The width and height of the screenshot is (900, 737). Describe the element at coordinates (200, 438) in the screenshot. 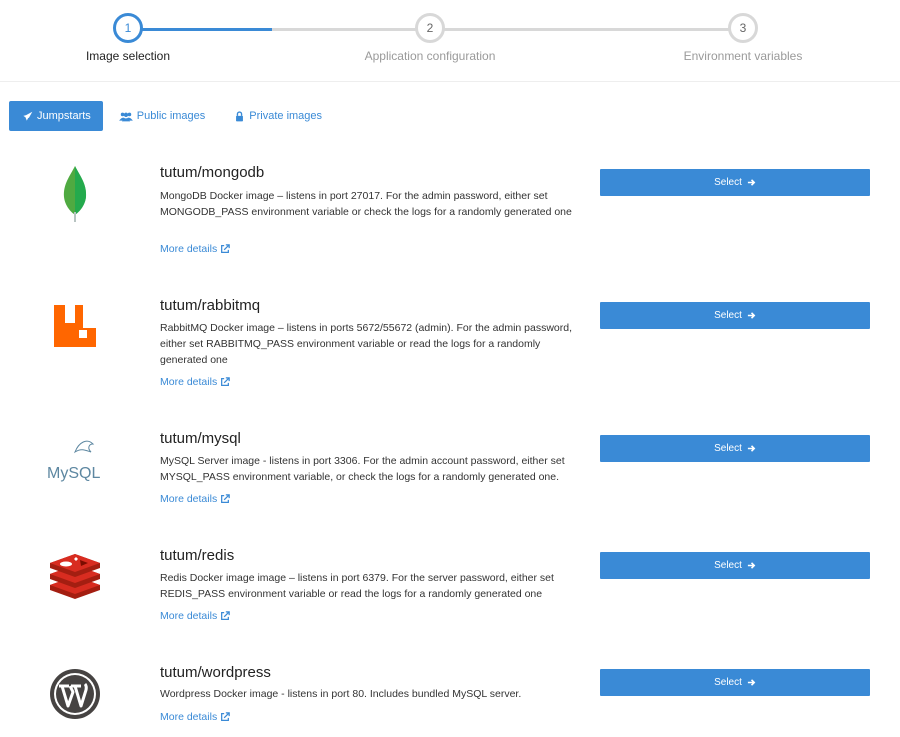

I see `image-name: tutum/mysql` at that location.